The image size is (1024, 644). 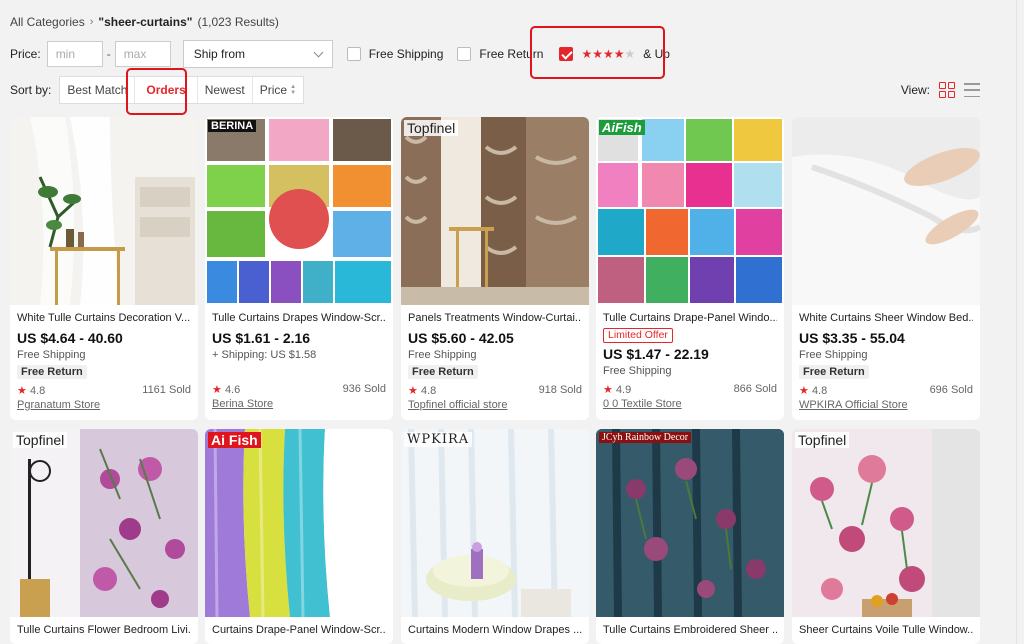 What do you see at coordinates (166, 390) in the screenshot?
I see `sold-count: 1161 Sold` at bounding box center [166, 390].